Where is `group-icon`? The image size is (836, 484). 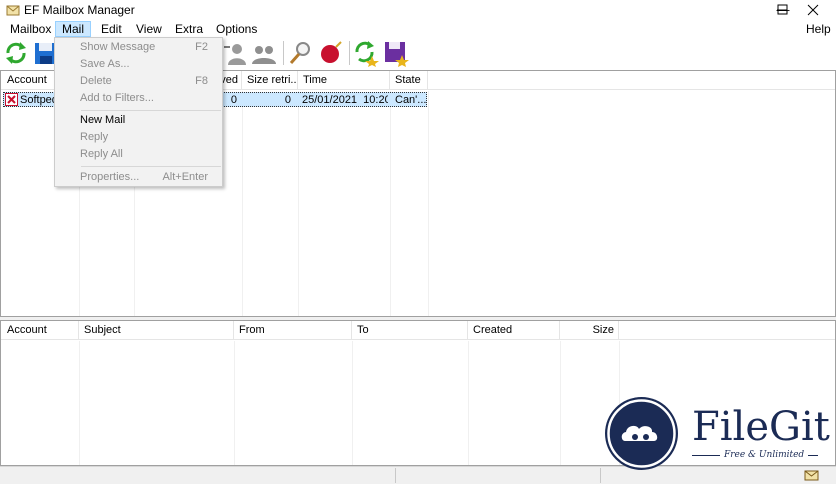 group-icon is located at coordinates (264, 53).